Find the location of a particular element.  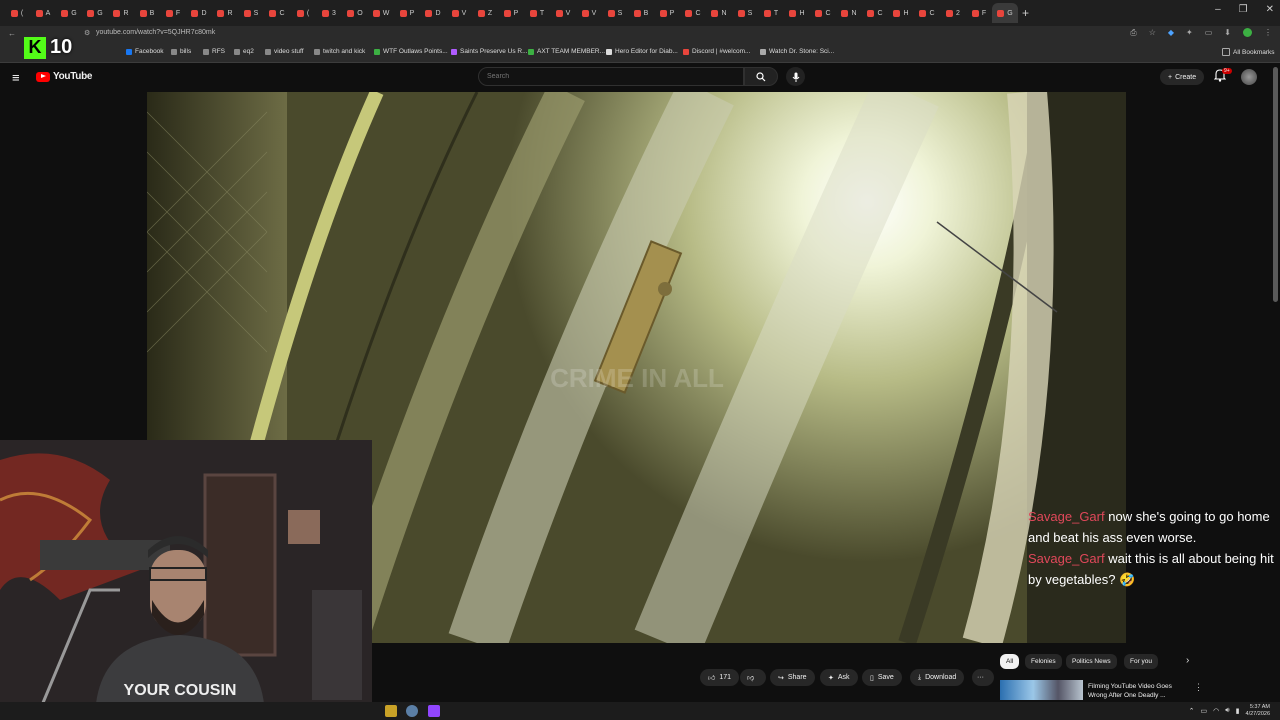

app-icon-folder is located at coordinates (391, 711).